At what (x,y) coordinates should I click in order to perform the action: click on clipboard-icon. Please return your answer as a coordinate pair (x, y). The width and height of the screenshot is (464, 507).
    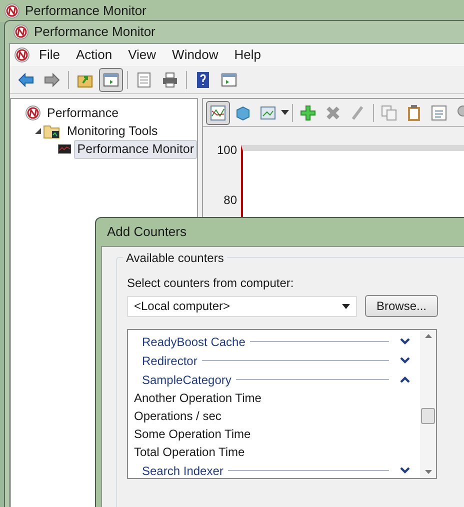
    Looking at the image, I should click on (414, 113).